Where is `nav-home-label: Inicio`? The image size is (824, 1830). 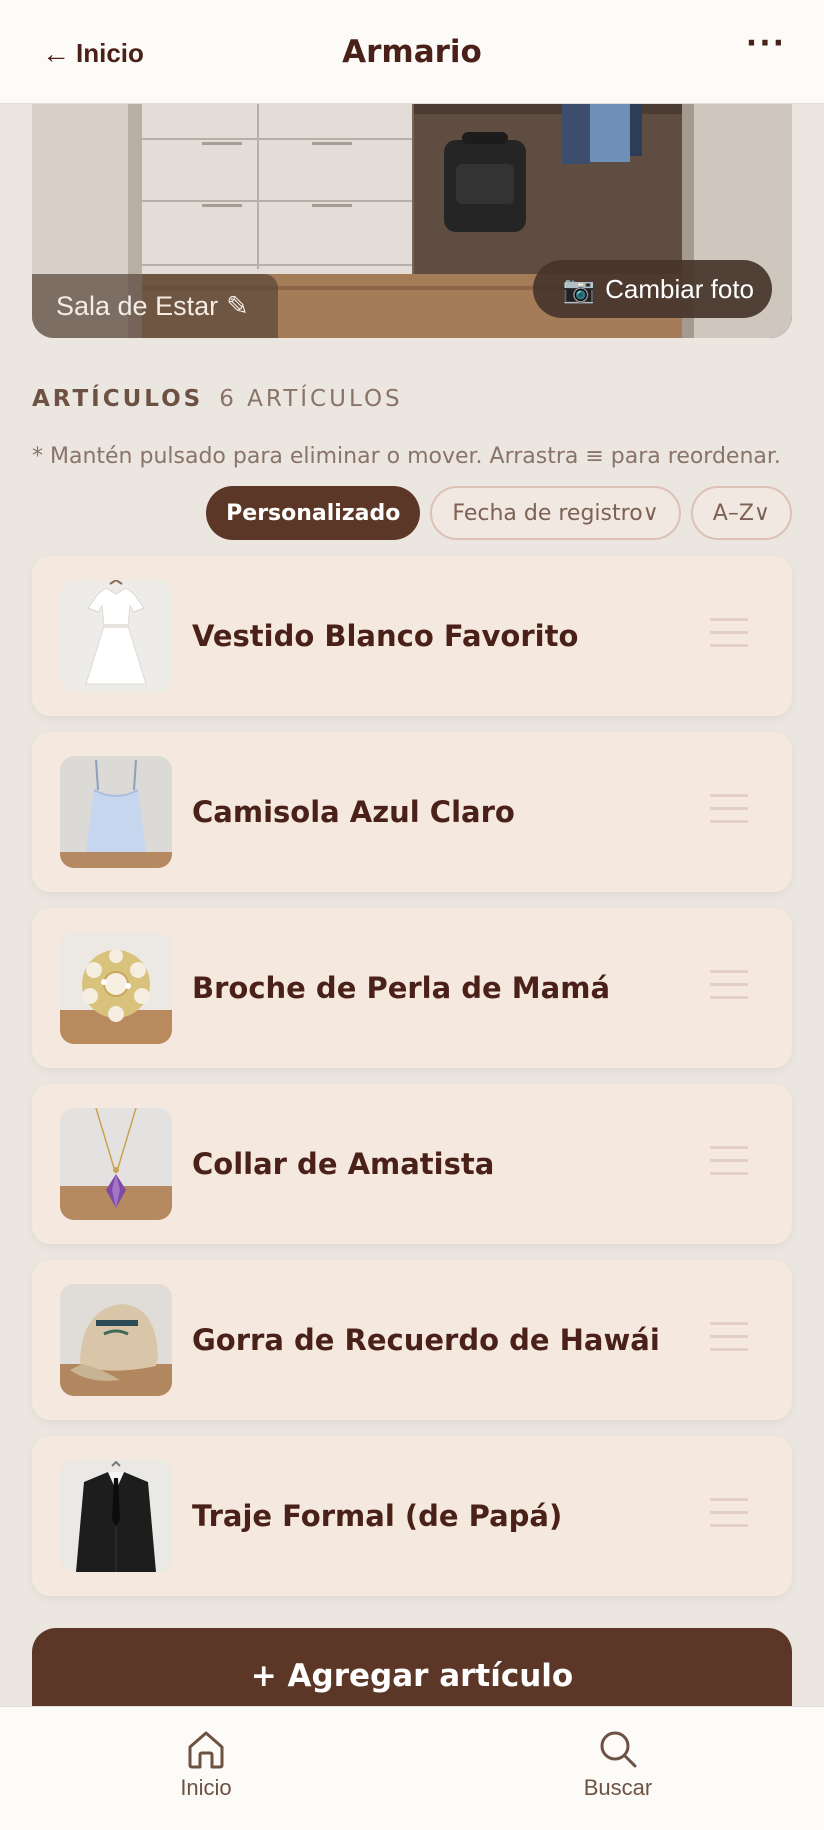
nav-home-label: Inicio is located at coordinates (206, 1787).